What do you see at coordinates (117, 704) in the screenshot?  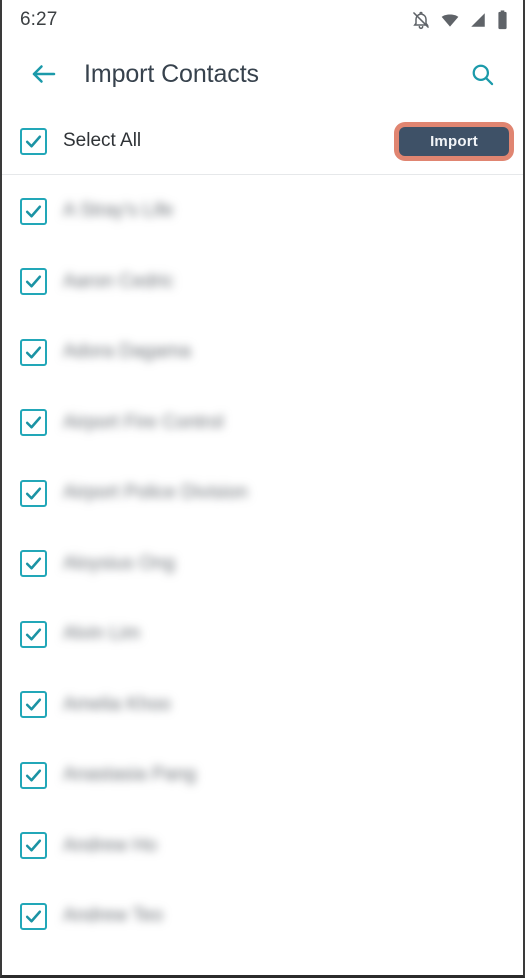 I see `contact-name: Amelia Khoo` at bounding box center [117, 704].